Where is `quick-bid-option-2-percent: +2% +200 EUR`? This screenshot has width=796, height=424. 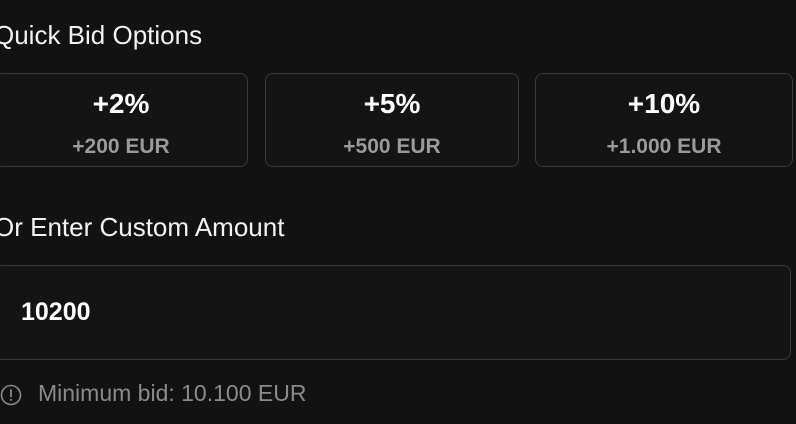
quick-bid-option-2-percent: +2% +200 EUR is located at coordinates (124, 120).